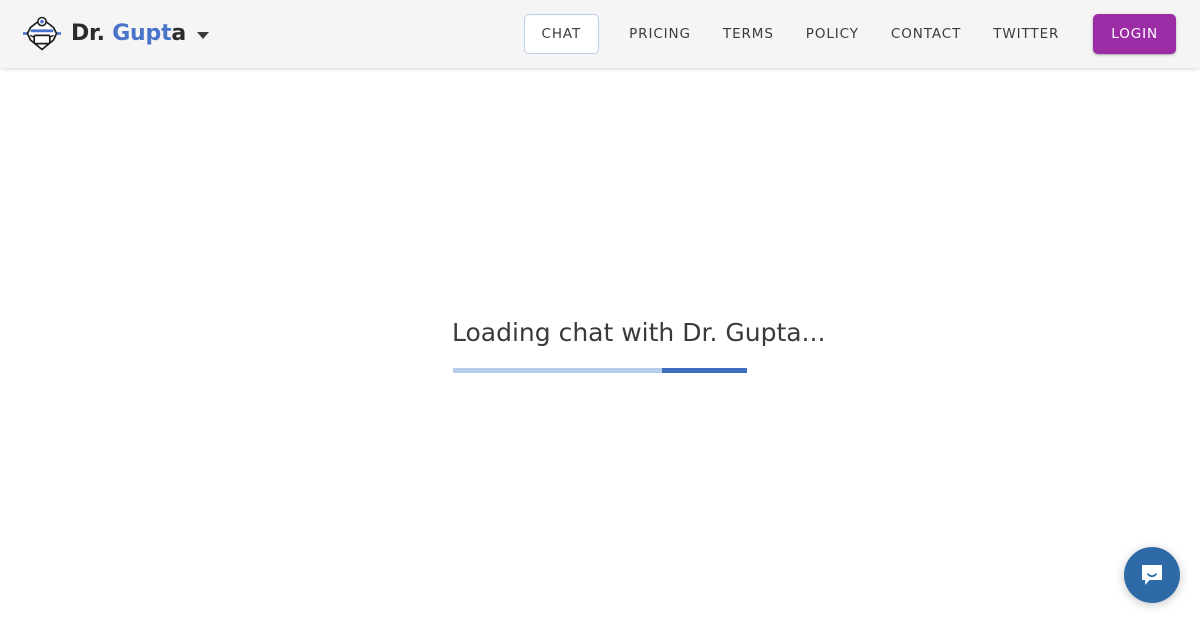 The image size is (1200, 623). I want to click on chevron-down-icon, so click(203, 35).